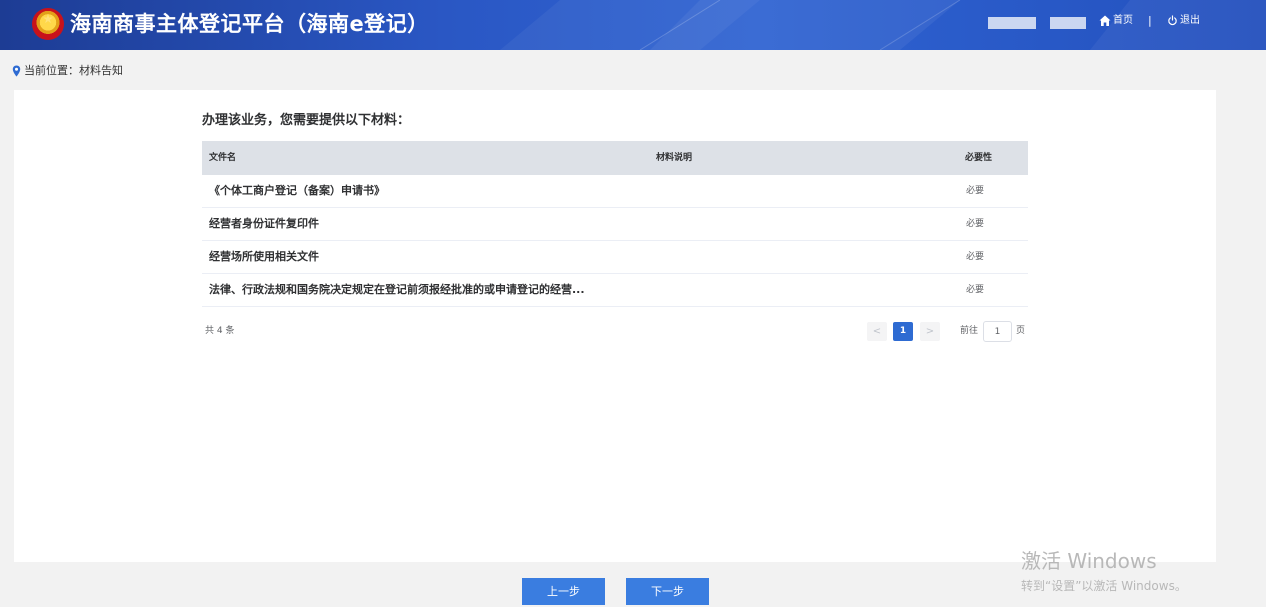 Image resolution: width=1266 pixels, height=607 pixels. I want to click on username-blurred, so click(1012, 23).